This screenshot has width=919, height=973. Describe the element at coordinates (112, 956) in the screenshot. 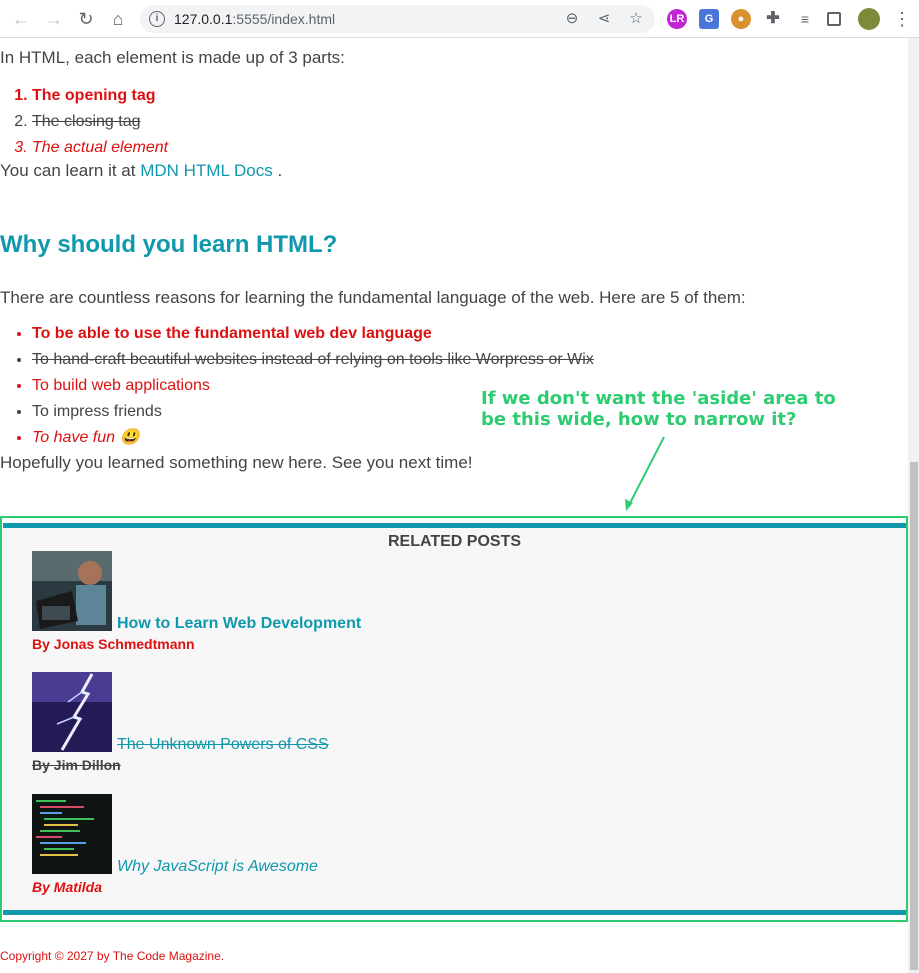

I see `footer-copyright: Copyright © 2027 by The Code Magazine.` at that location.